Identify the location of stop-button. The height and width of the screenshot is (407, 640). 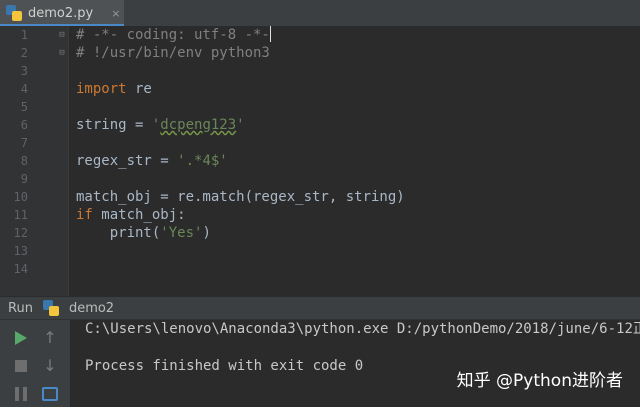
(21, 366).